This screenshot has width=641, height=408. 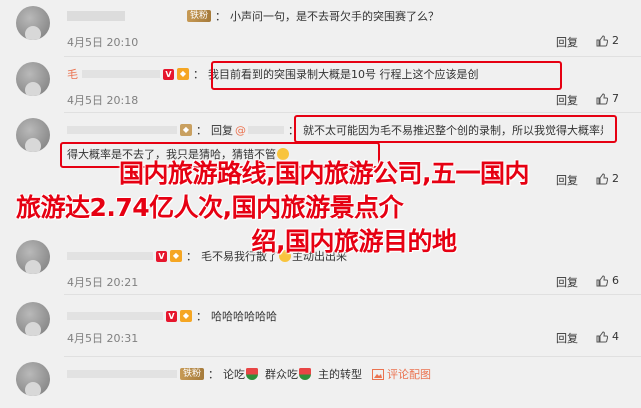 What do you see at coordinates (234, 374) in the screenshot?
I see `comment-text: 论吃` at bounding box center [234, 374].